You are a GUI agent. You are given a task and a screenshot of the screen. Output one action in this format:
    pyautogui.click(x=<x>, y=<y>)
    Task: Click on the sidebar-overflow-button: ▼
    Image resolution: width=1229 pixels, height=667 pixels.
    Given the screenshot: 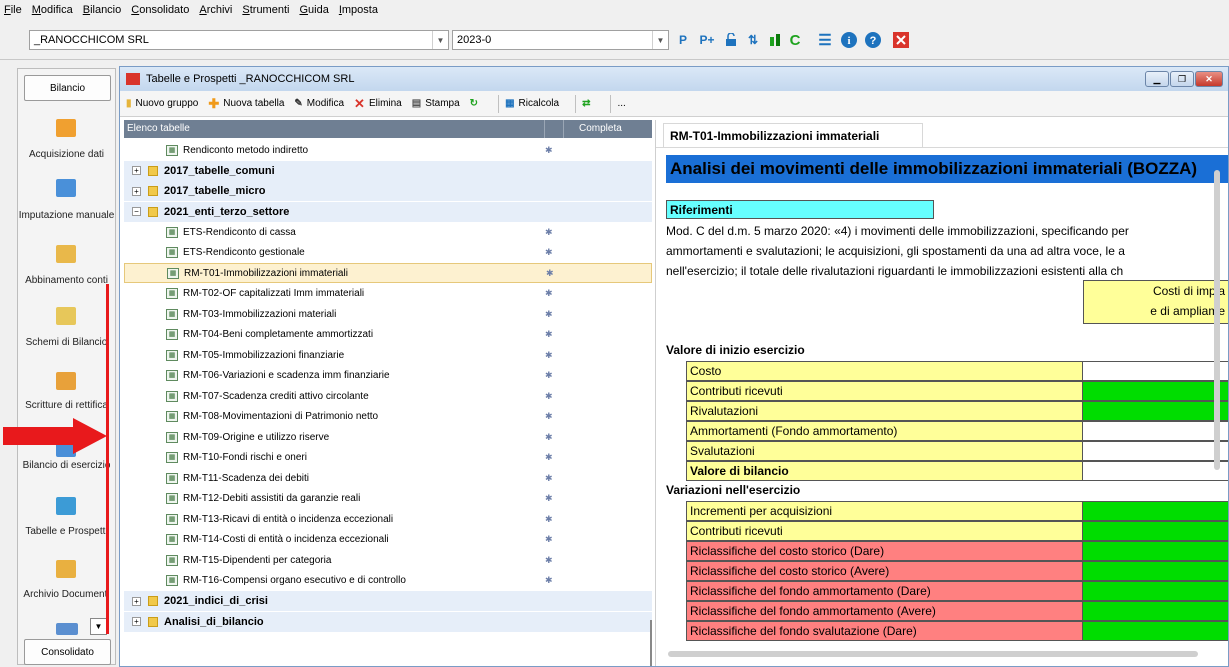 What is the action you would take?
    pyautogui.click(x=98, y=626)
    